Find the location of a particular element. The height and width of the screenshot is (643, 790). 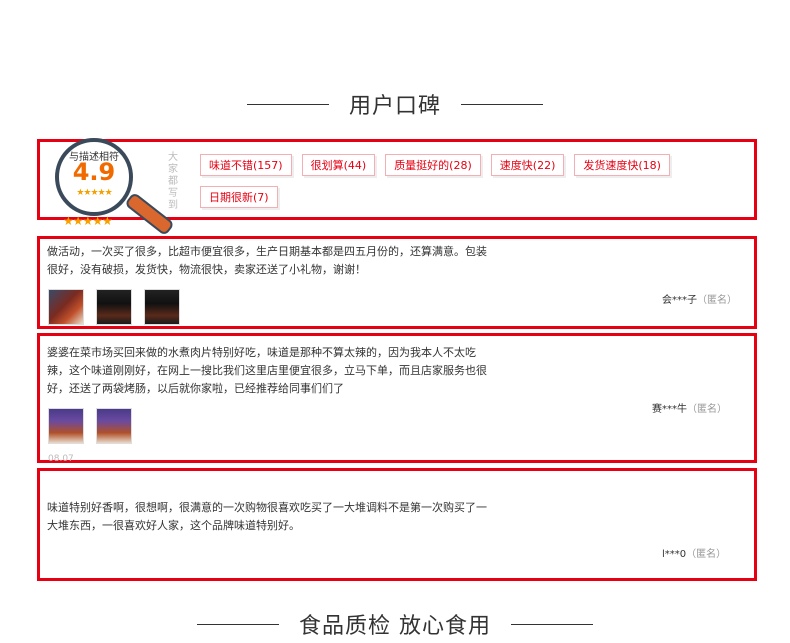

reviewer-name: l***0 is located at coordinates (674, 554).